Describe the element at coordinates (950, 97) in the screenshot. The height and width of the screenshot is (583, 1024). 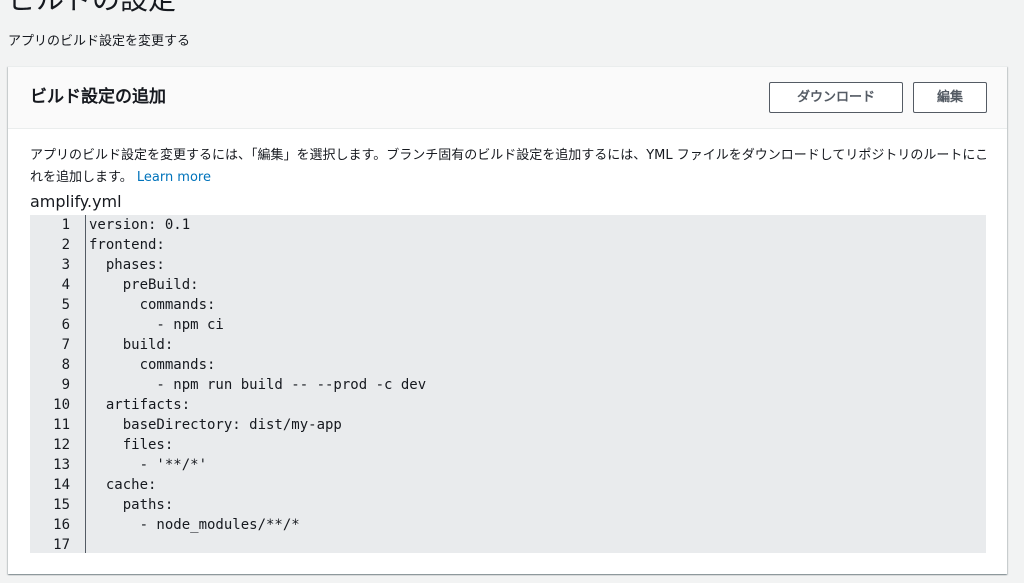
I see `edit-button: 編集` at that location.